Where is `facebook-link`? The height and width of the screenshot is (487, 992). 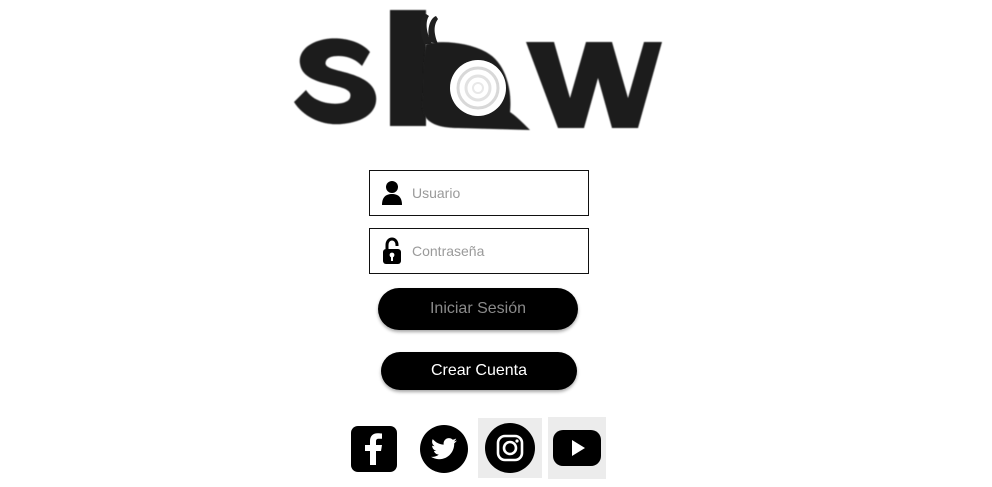 facebook-link is located at coordinates (374, 449).